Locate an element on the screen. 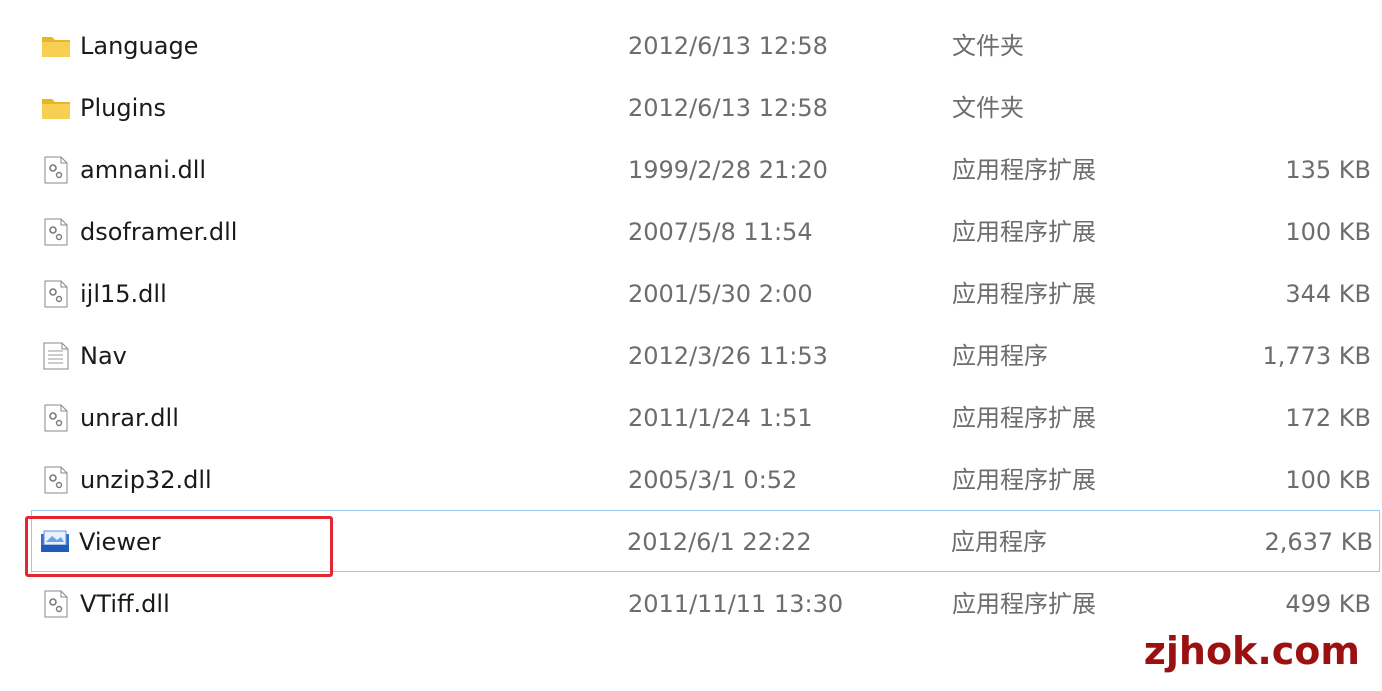 The image size is (1382, 691). viewer-app-icon is located at coordinates (55, 541).